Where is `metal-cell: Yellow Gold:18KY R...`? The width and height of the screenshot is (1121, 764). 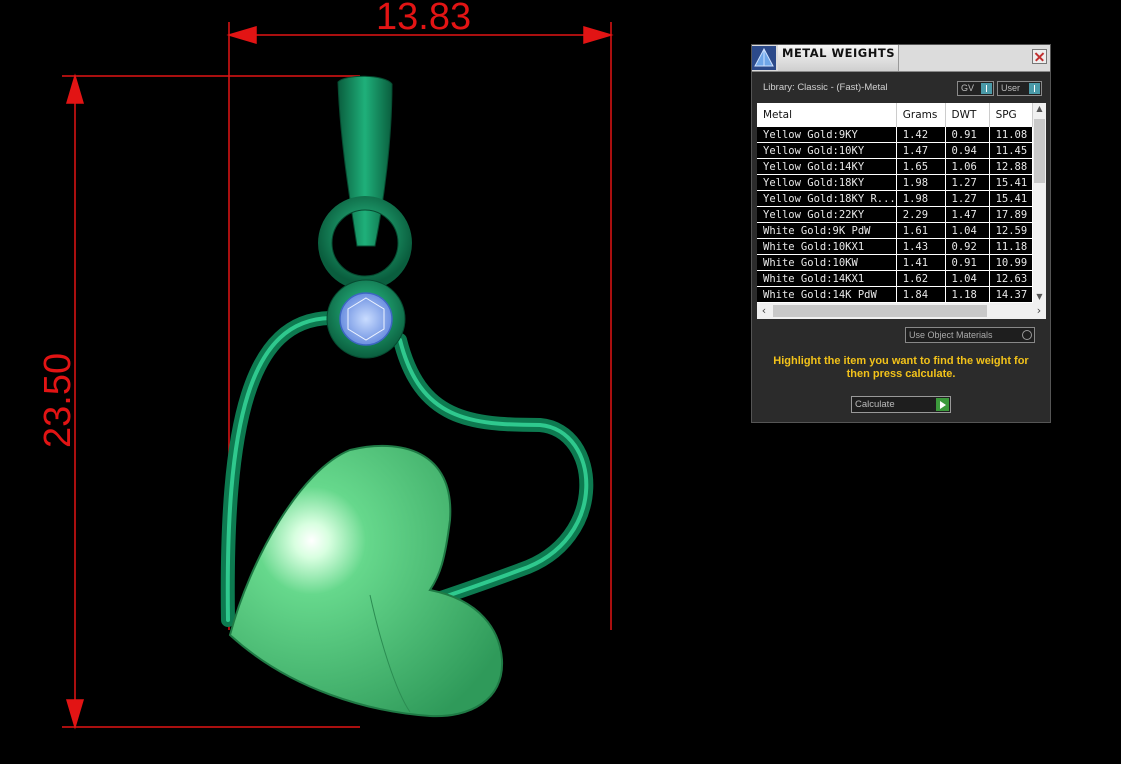 metal-cell: Yellow Gold:18KY R... is located at coordinates (827, 198).